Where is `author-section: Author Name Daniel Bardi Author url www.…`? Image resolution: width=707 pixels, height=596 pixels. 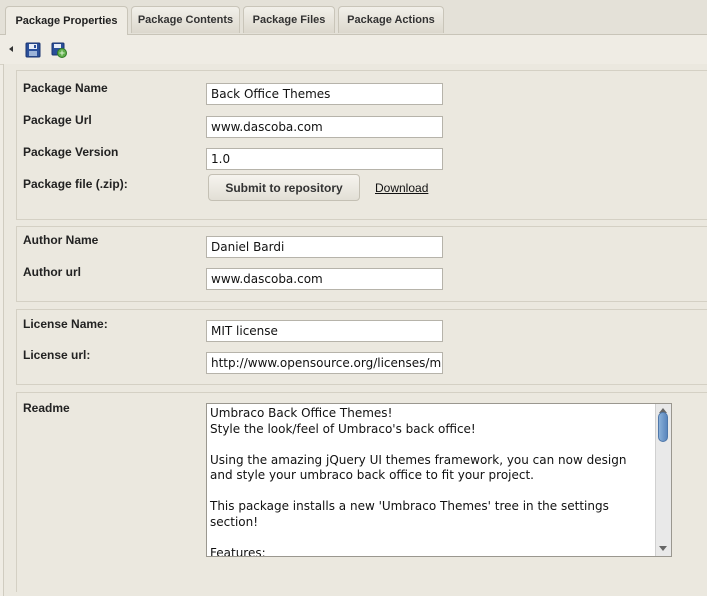
author-section: Author Name Daniel Bardi Author url www.… is located at coordinates (361, 264).